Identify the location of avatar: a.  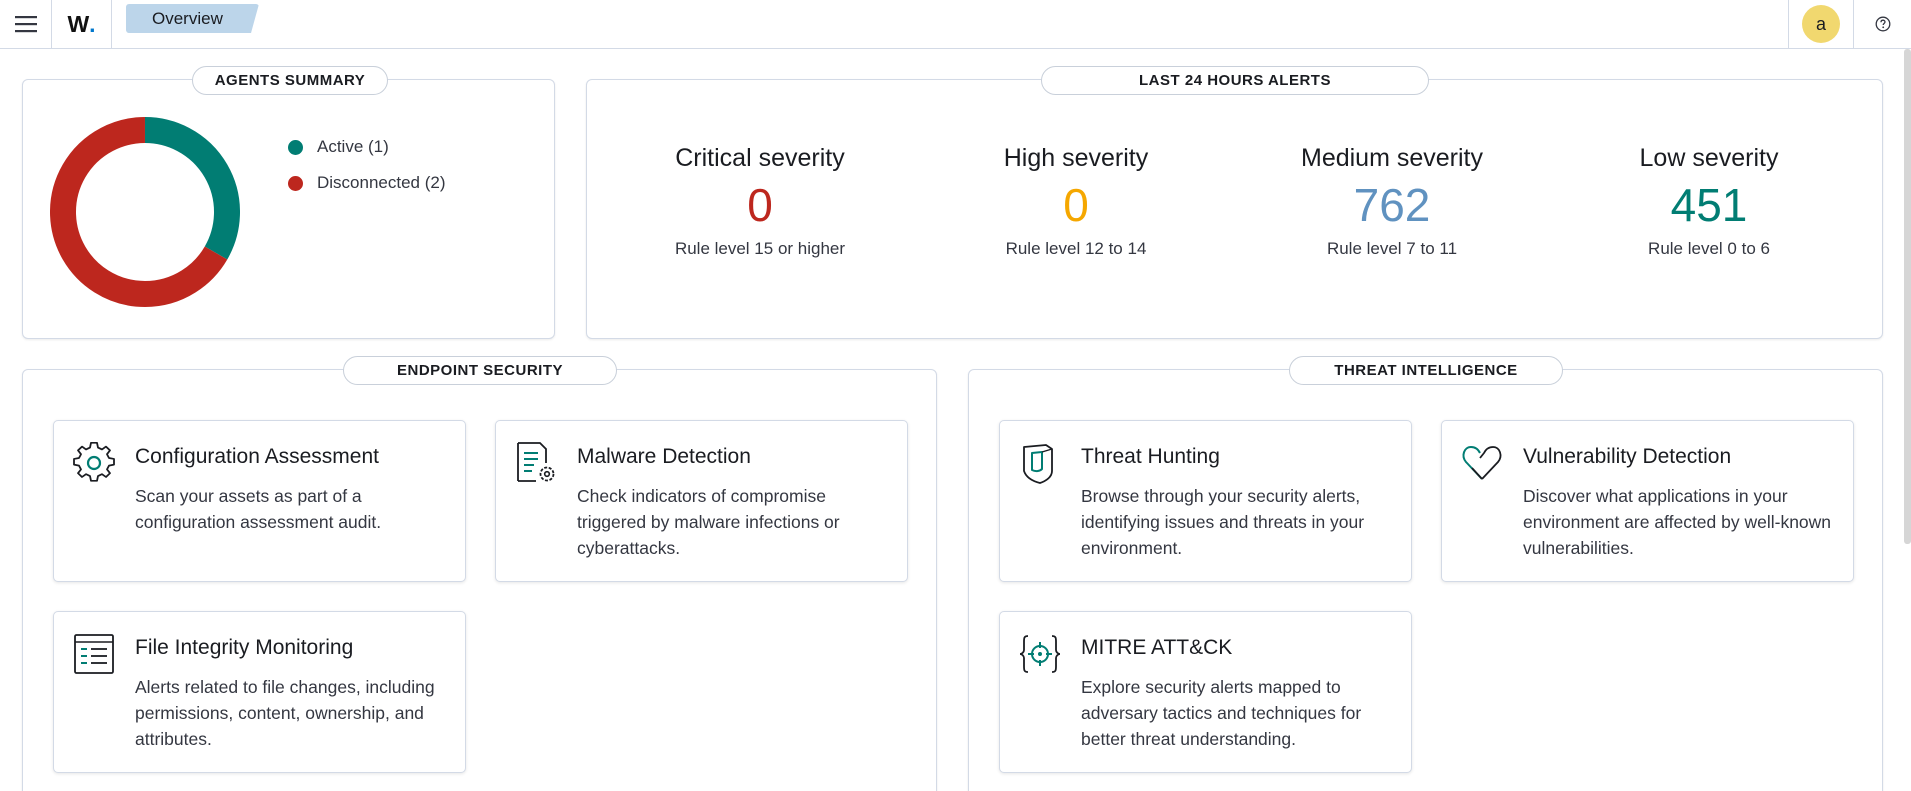
(1821, 24).